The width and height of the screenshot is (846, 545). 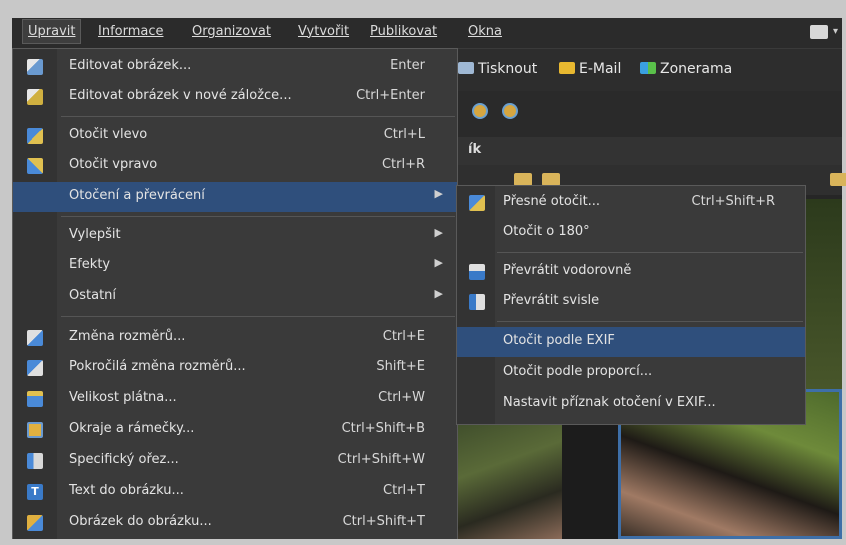 I want to click on menu-informace: Informace, so click(x=131, y=31).